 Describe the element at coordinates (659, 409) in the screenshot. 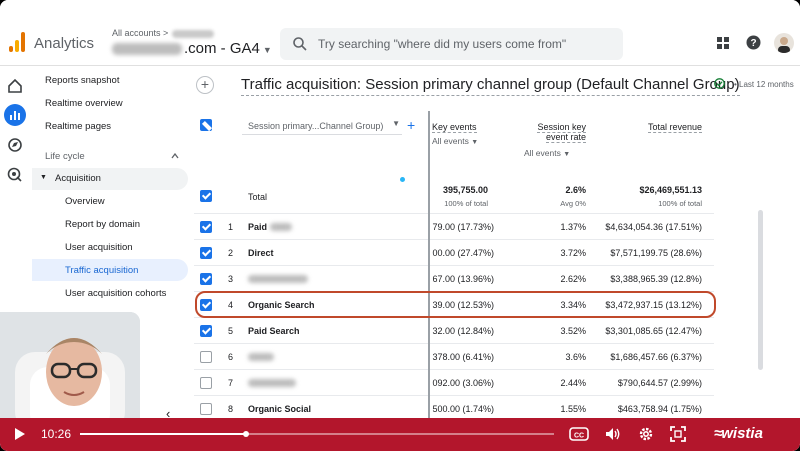

I see `row-revenue: $463,758.94 (1.75%)` at that location.